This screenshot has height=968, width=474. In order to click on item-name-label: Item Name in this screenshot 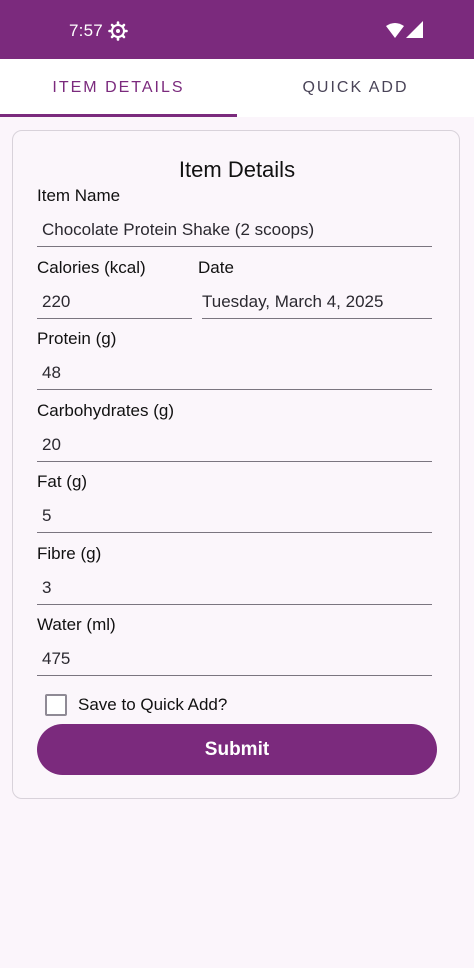, I will do `click(79, 195)`.